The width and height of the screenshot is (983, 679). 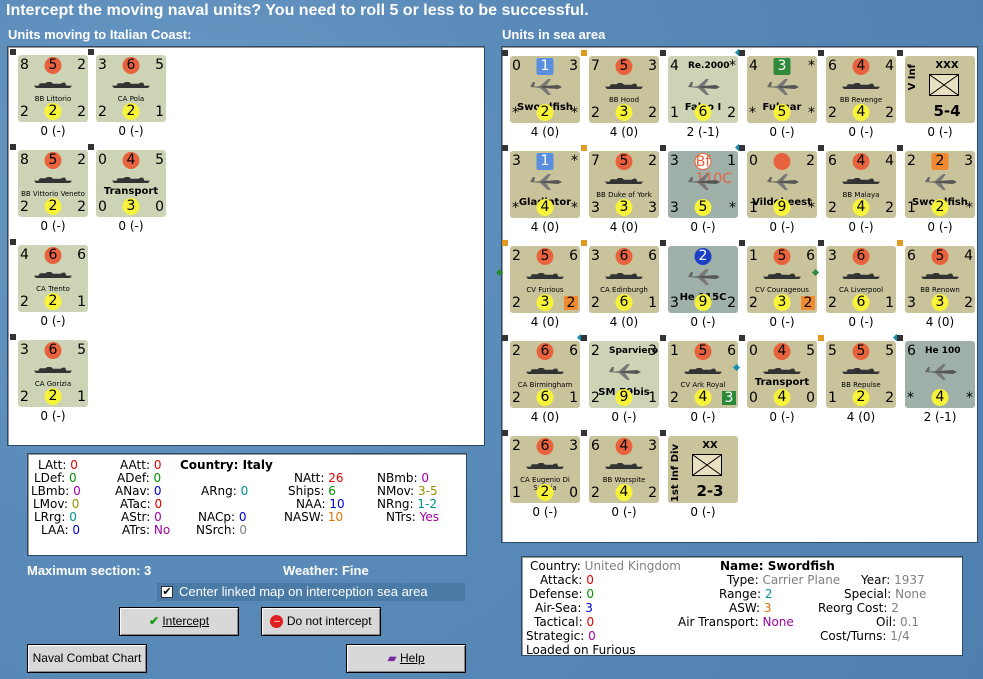 I want to click on unit-counter-slot: 3 Bf 110C 1 3 5 * 0 (-), so click(x=700, y=189).